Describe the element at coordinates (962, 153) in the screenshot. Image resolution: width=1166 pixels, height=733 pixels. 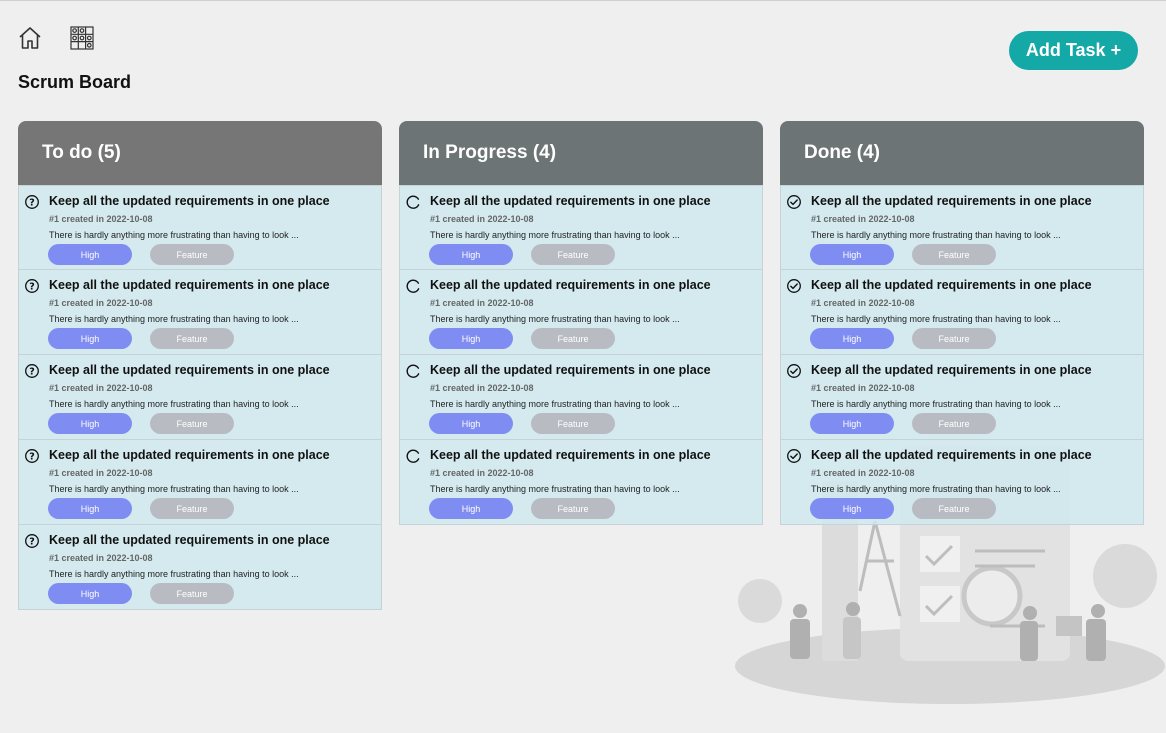
I see `column-header-done: Done (4)` at that location.